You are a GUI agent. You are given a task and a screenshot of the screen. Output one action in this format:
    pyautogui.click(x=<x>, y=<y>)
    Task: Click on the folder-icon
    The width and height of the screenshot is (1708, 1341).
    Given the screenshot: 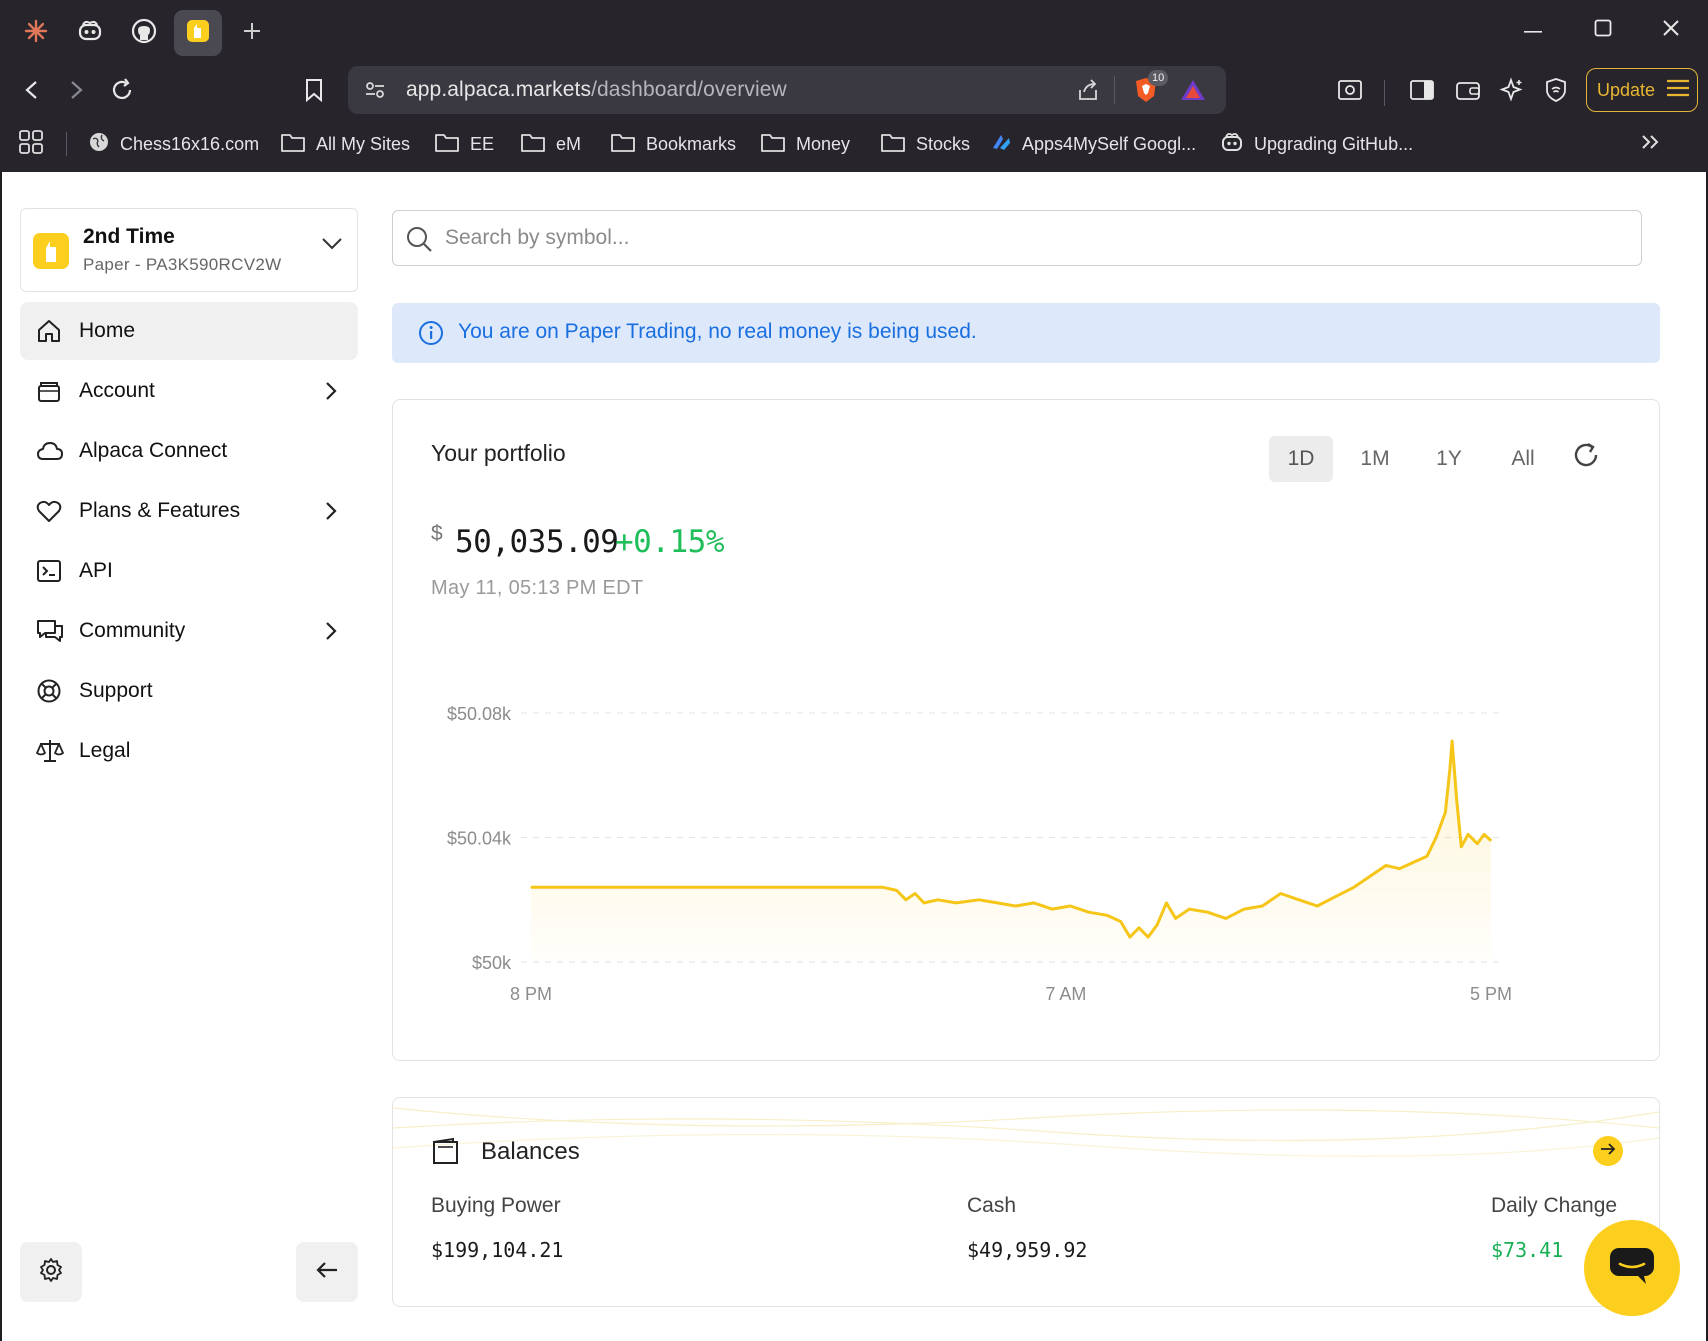 What is the action you would take?
    pyautogui.click(x=623, y=144)
    